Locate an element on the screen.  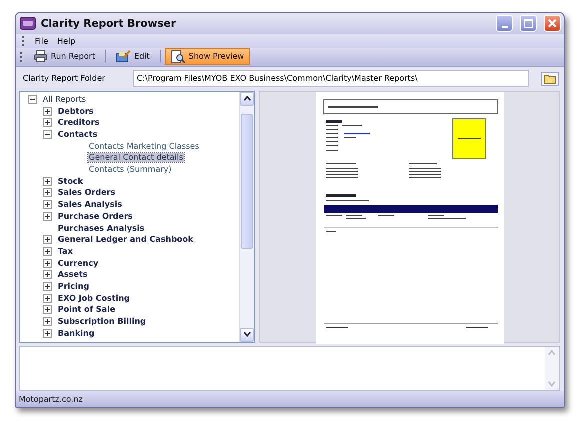
close-button is located at coordinates (552, 23).